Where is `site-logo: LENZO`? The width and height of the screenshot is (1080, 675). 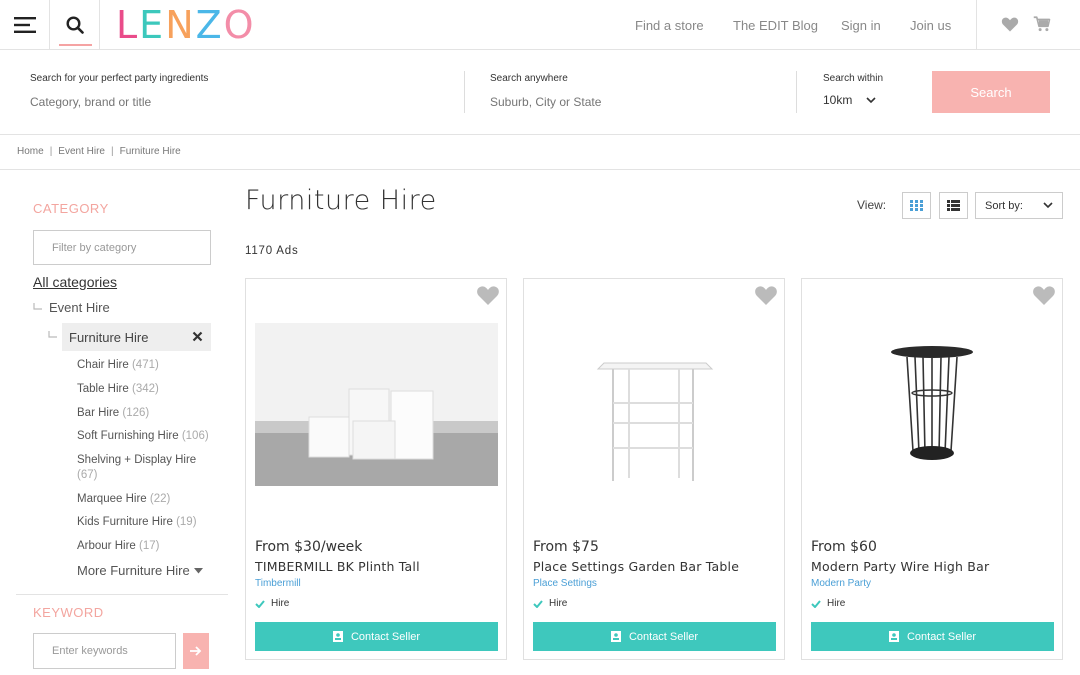
site-logo: LENZO is located at coordinates (186, 25).